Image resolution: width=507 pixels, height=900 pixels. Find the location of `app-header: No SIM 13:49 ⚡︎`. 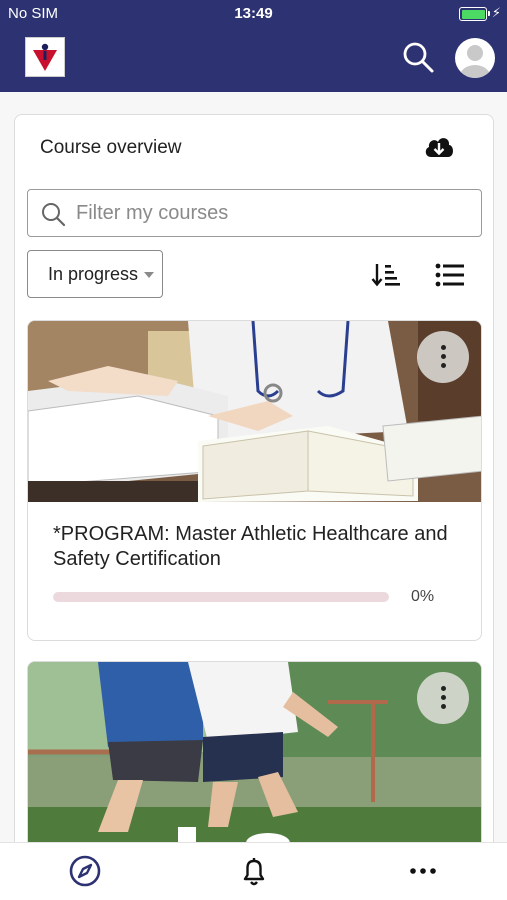

app-header: No SIM 13:49 ⚡︎ is located at coordinates (253, 46).